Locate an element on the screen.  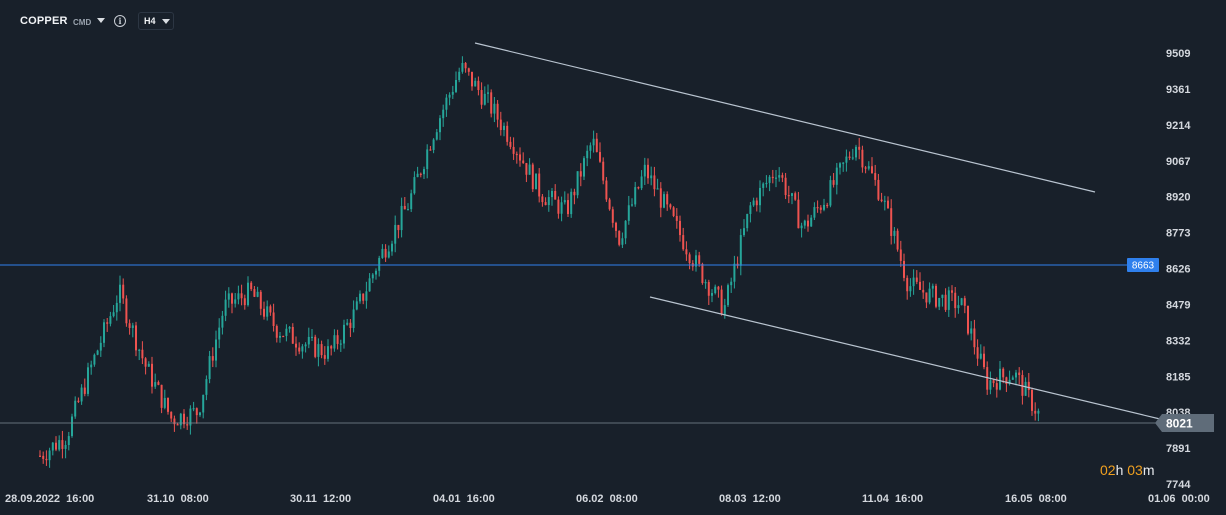
price-tick-label: 7744 is located at coordinates (1178, 485).